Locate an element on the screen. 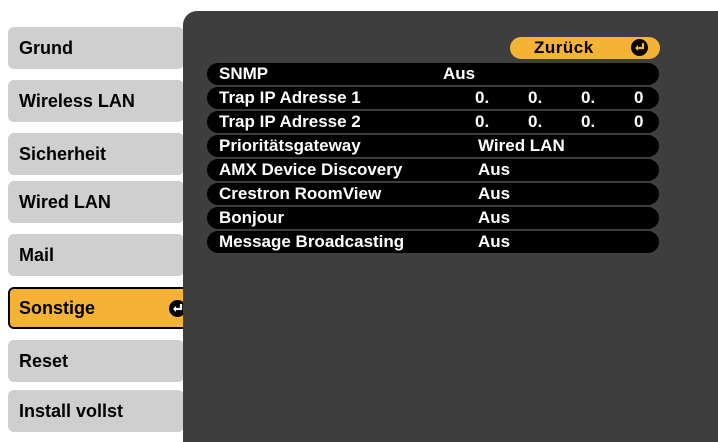 This screenshot has width=718, height=442. sidebar-item-label: Sicherheit is located at coordinates (63, 154).